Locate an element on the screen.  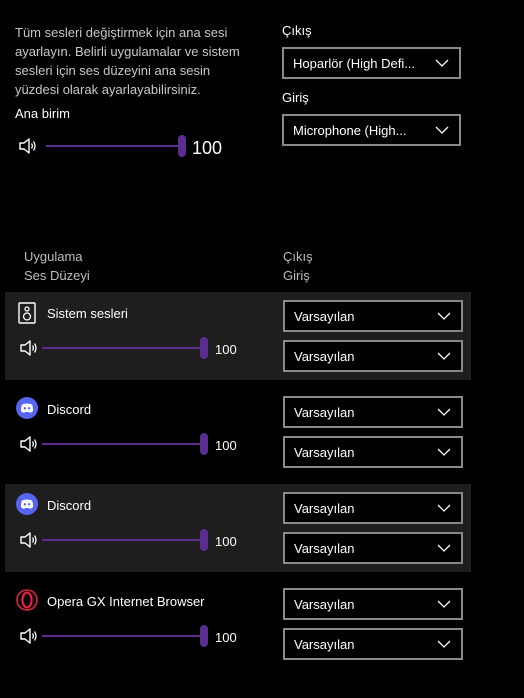
app-name: Sistem sesleri is located at coordinates (87, 313).